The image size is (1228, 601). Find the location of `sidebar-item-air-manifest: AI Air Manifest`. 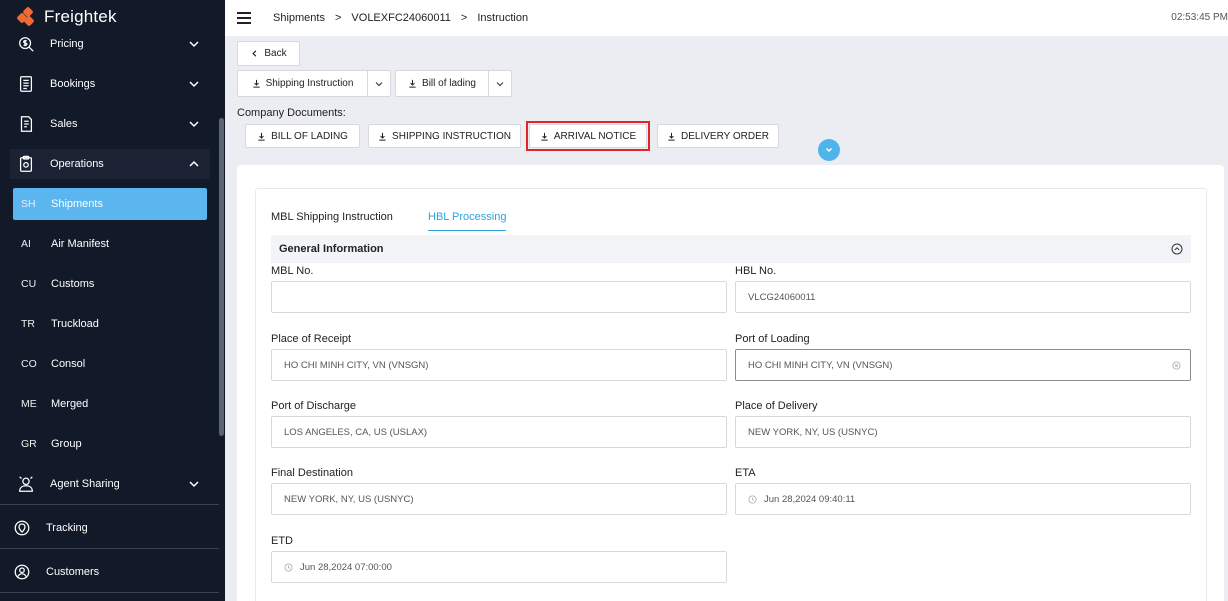

sidebar-item-air-manifest: AI Air Manifest is located at coordinates (110, 244).